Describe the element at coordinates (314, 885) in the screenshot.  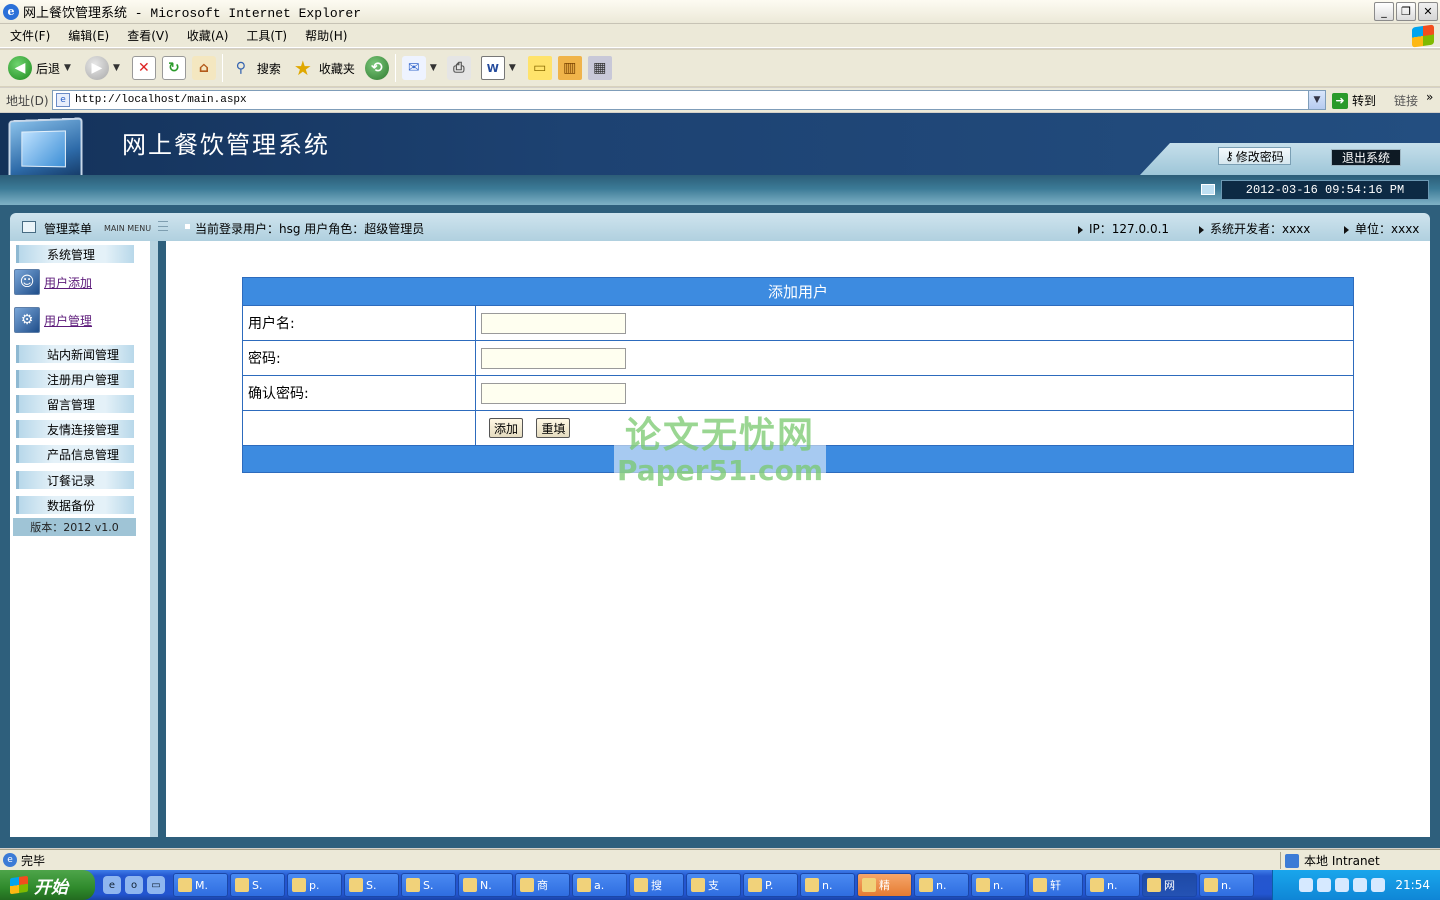
I see `task-button: p.` at that location.